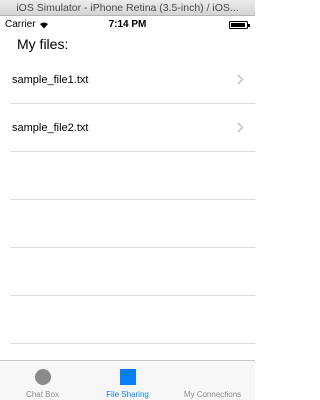  I want to click on tab-my-connections: My Connections, so click(212, 380).